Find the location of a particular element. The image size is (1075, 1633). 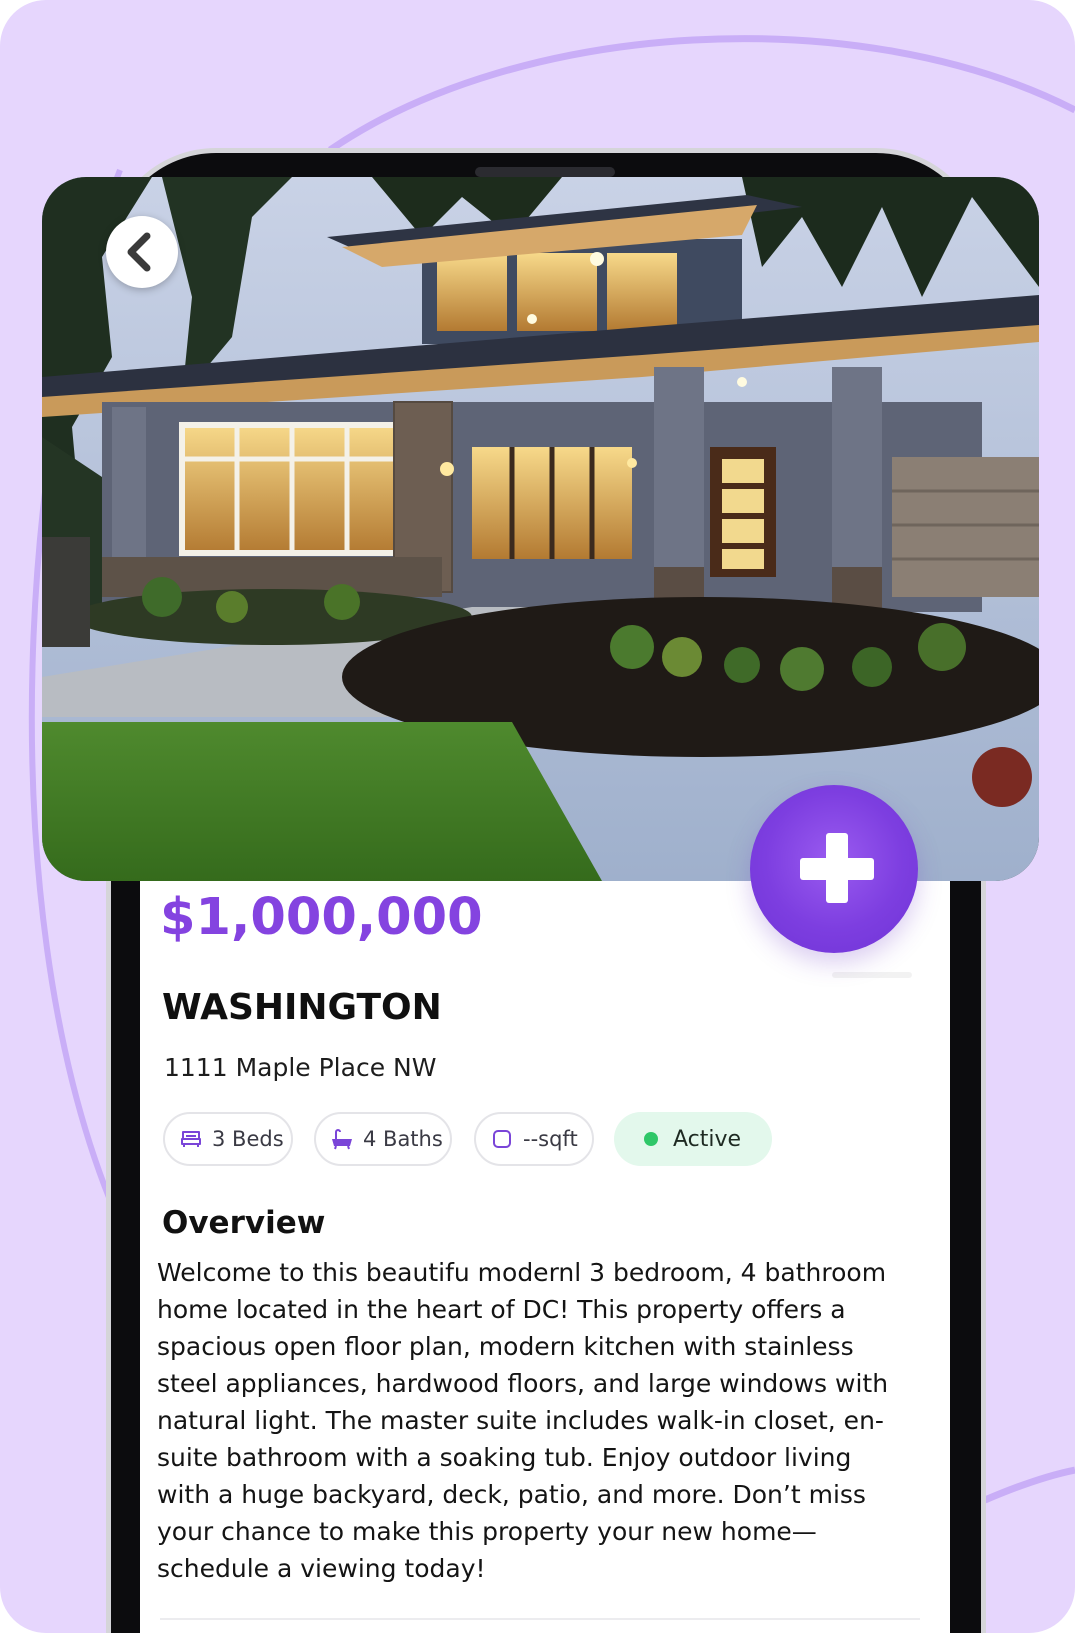

chevron-left-icon is located at coordinates (139, 252).